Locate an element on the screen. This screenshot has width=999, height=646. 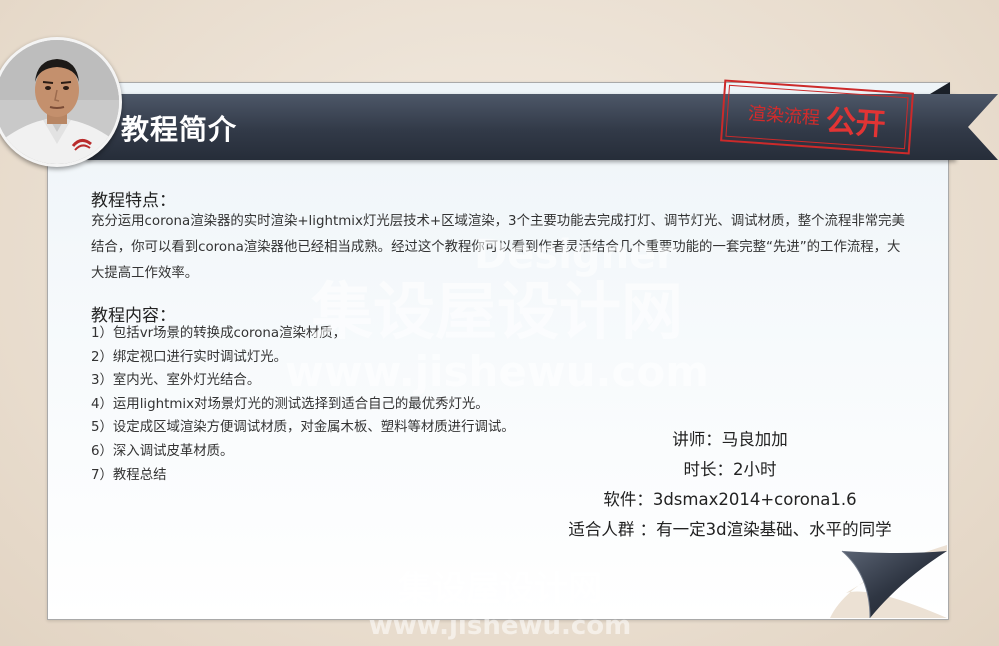
person-icon is located at coordinates (59, 102).